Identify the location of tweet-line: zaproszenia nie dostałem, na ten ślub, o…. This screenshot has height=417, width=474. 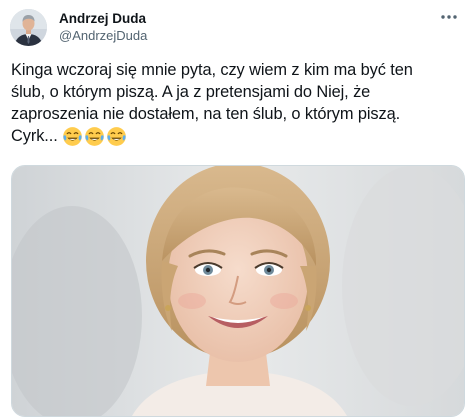
(206, 114).